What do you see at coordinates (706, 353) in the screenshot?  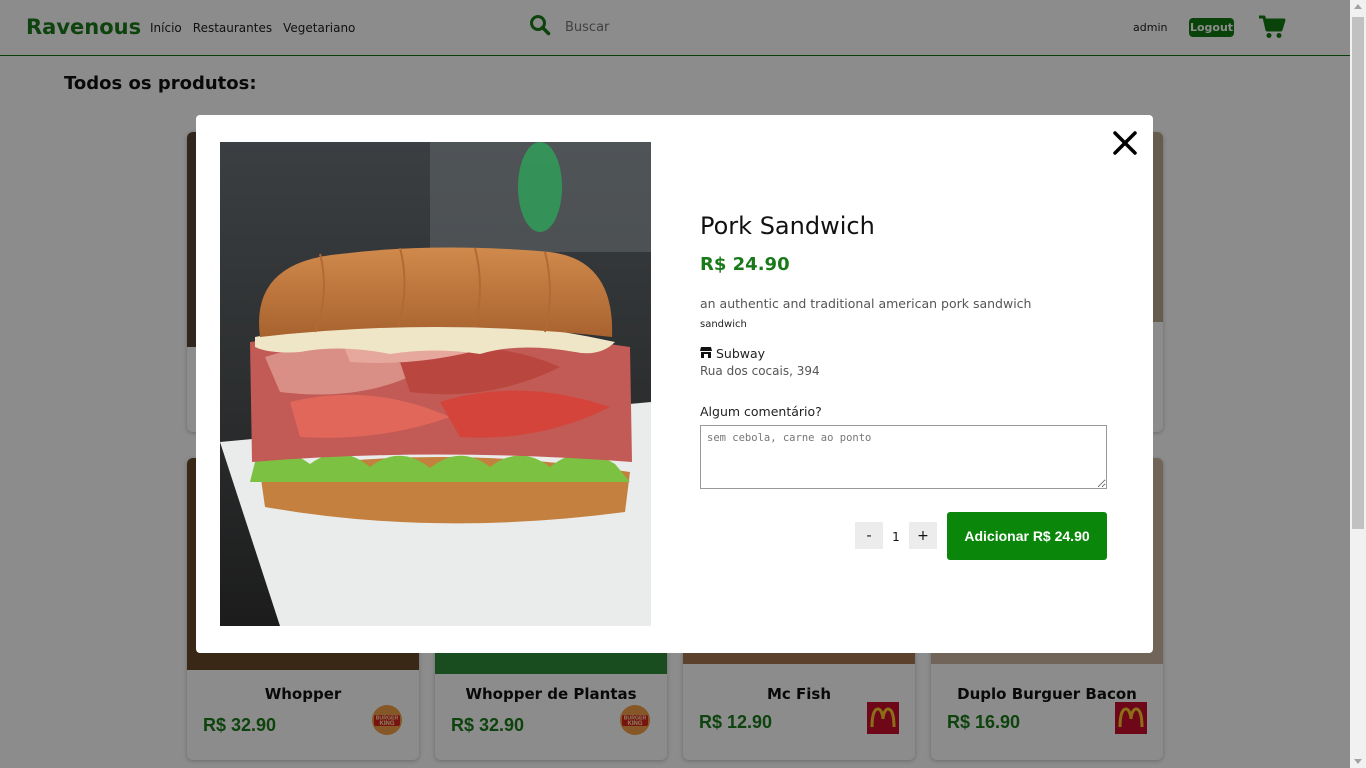 I see `store-icon` at bounding box center [706, 353].